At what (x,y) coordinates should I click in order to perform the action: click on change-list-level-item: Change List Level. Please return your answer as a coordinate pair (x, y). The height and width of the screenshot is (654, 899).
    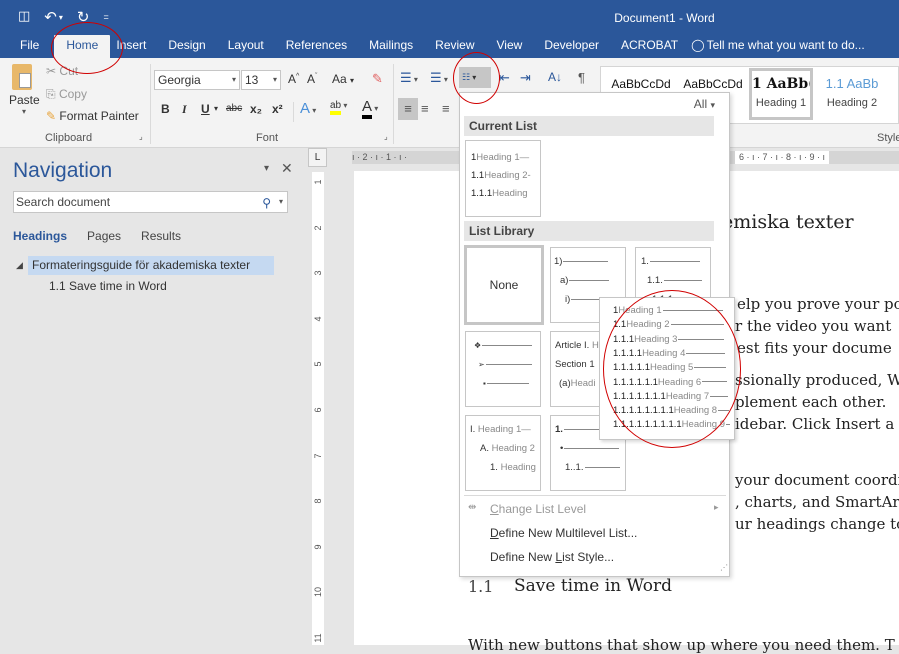
    Looking at the image, I should click on (538, 509).